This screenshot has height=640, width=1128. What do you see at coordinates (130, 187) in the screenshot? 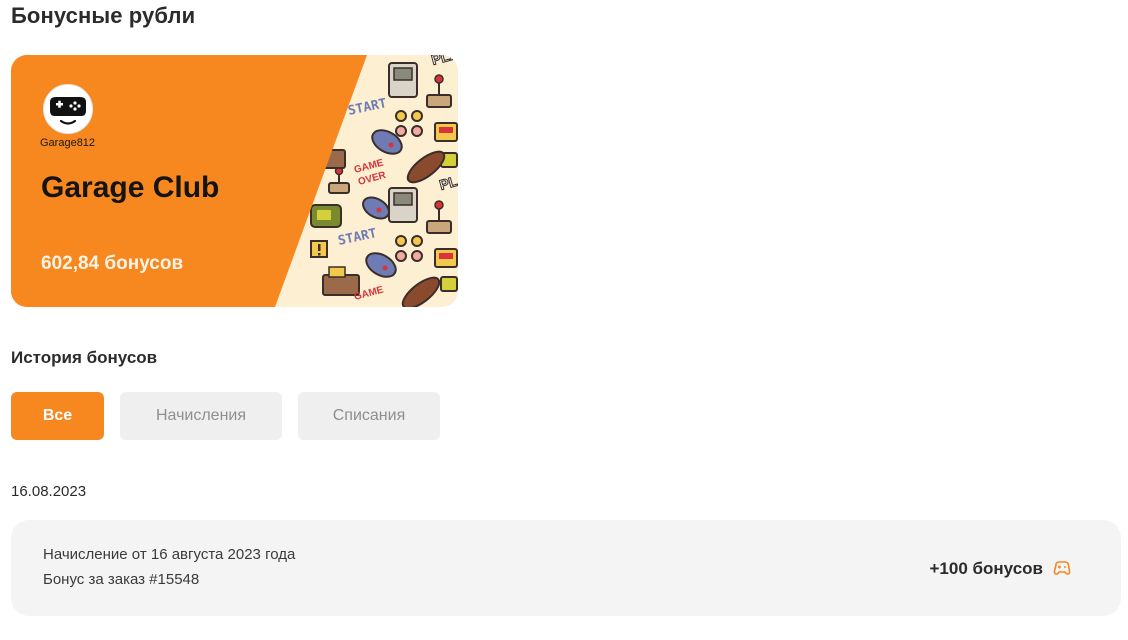
I see `card-name: Garage Club` at bounding box center [130, 187].